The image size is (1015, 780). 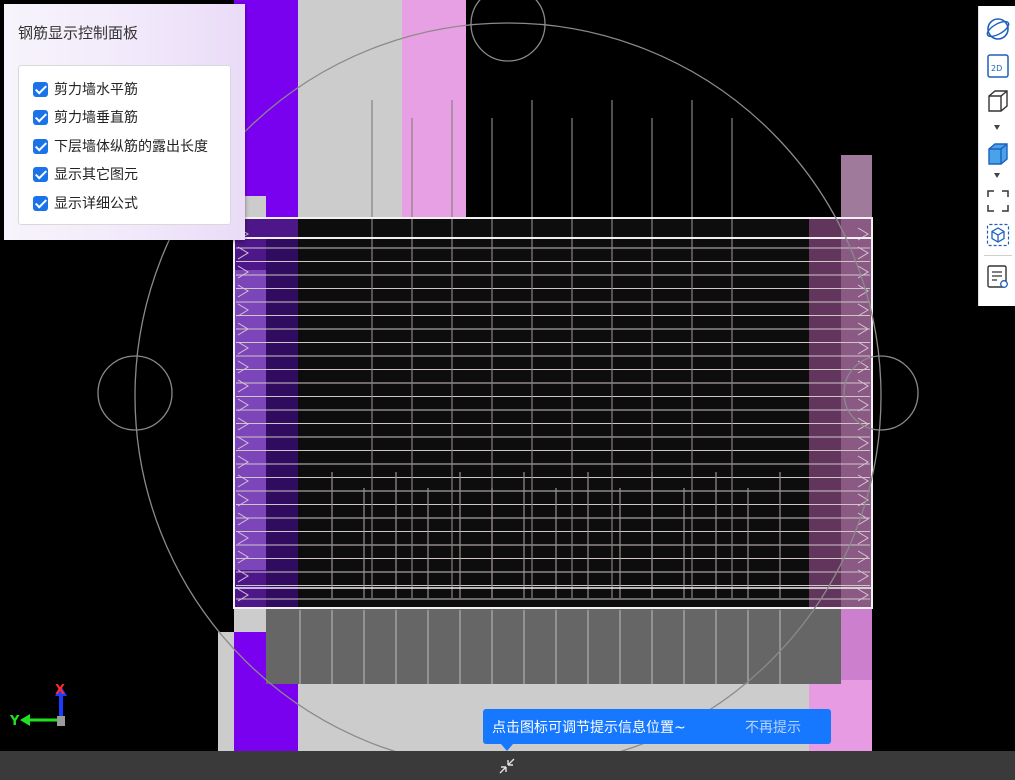 I want to click on fit-view-icon, so click(x=998, y=201).